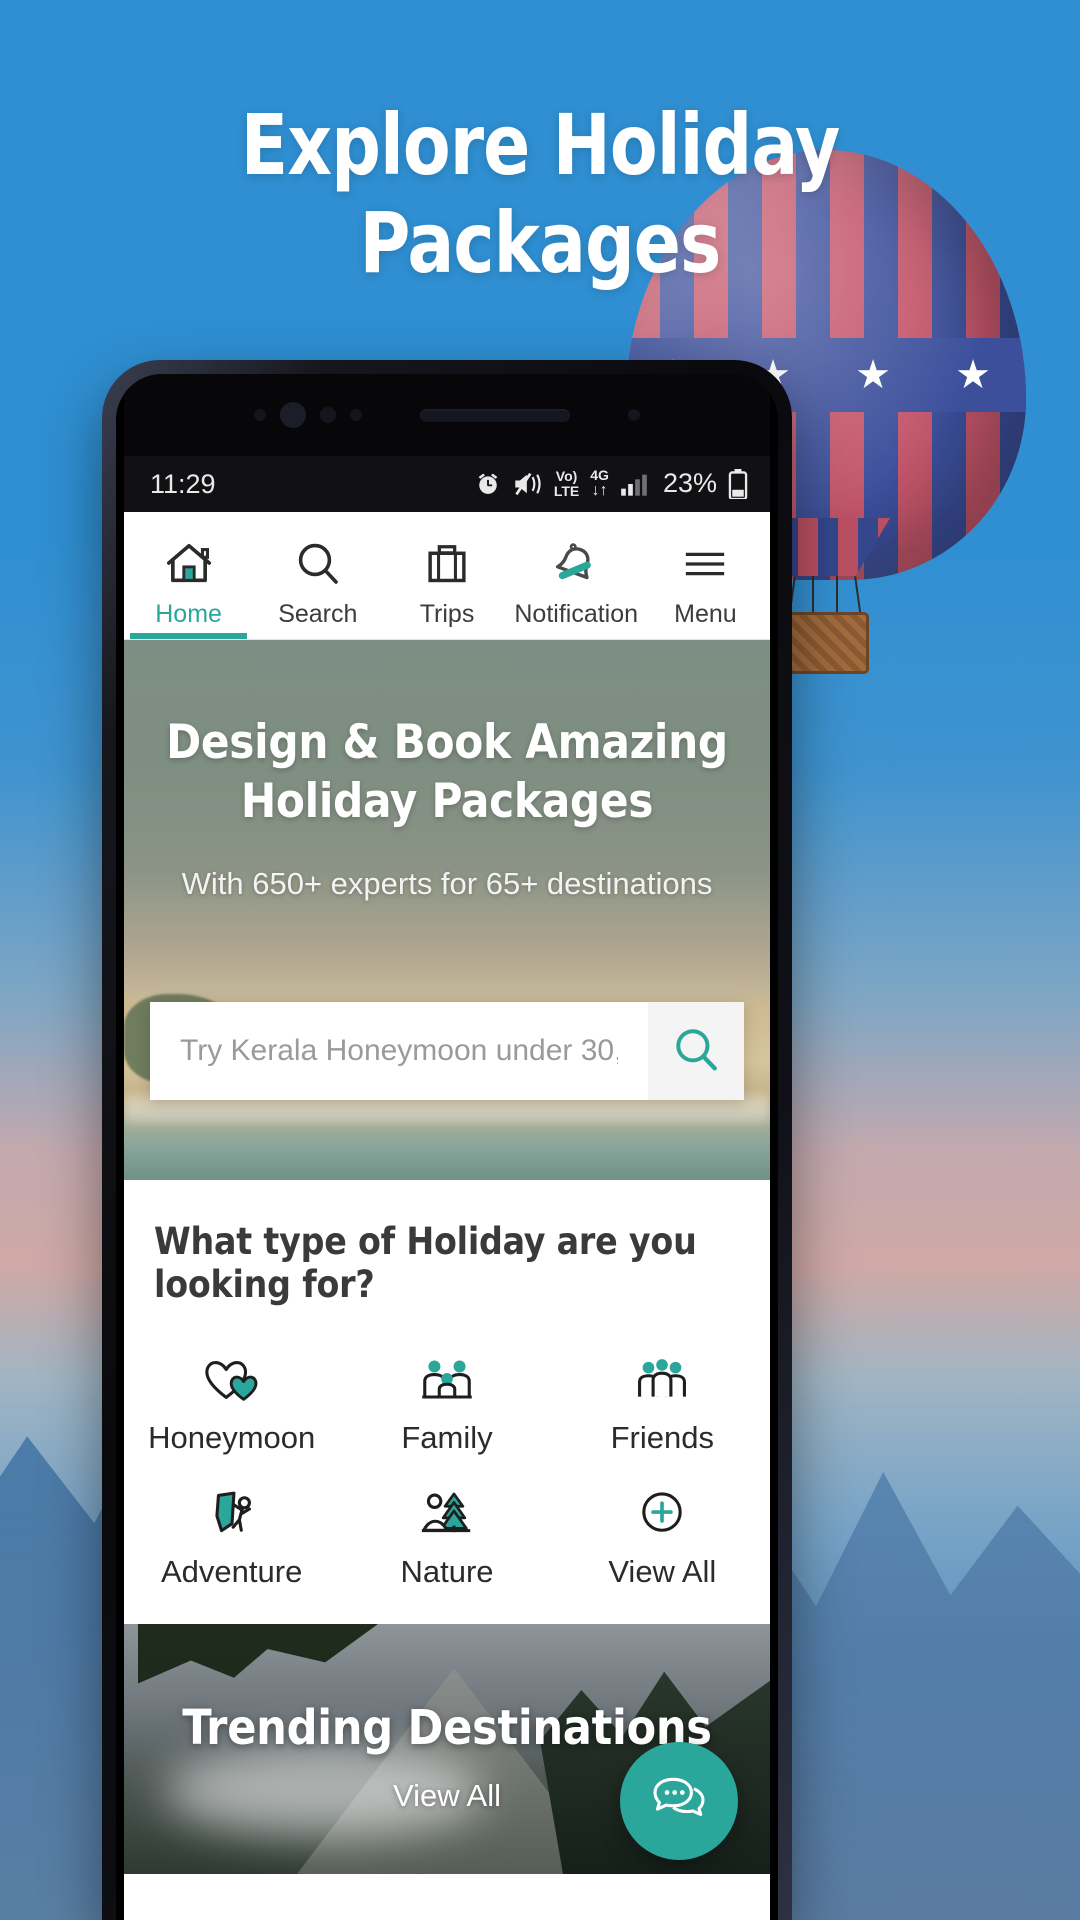 This screenshot has height=1920, width=1080. Describe the element at coordinates (447, 801) in the screenshot. I see `hero-title-line-2: Holiday Packages` at that location.